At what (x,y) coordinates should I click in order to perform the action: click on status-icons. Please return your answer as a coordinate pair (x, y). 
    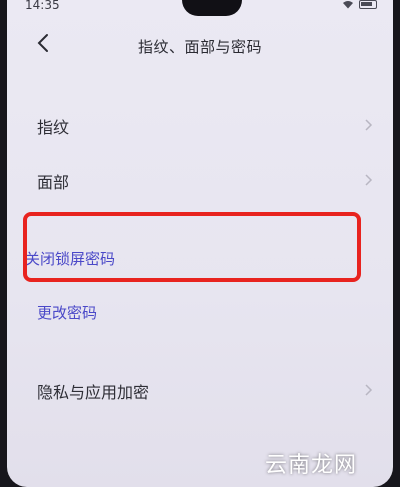
    Looking at the image, I should click on (359, 4).